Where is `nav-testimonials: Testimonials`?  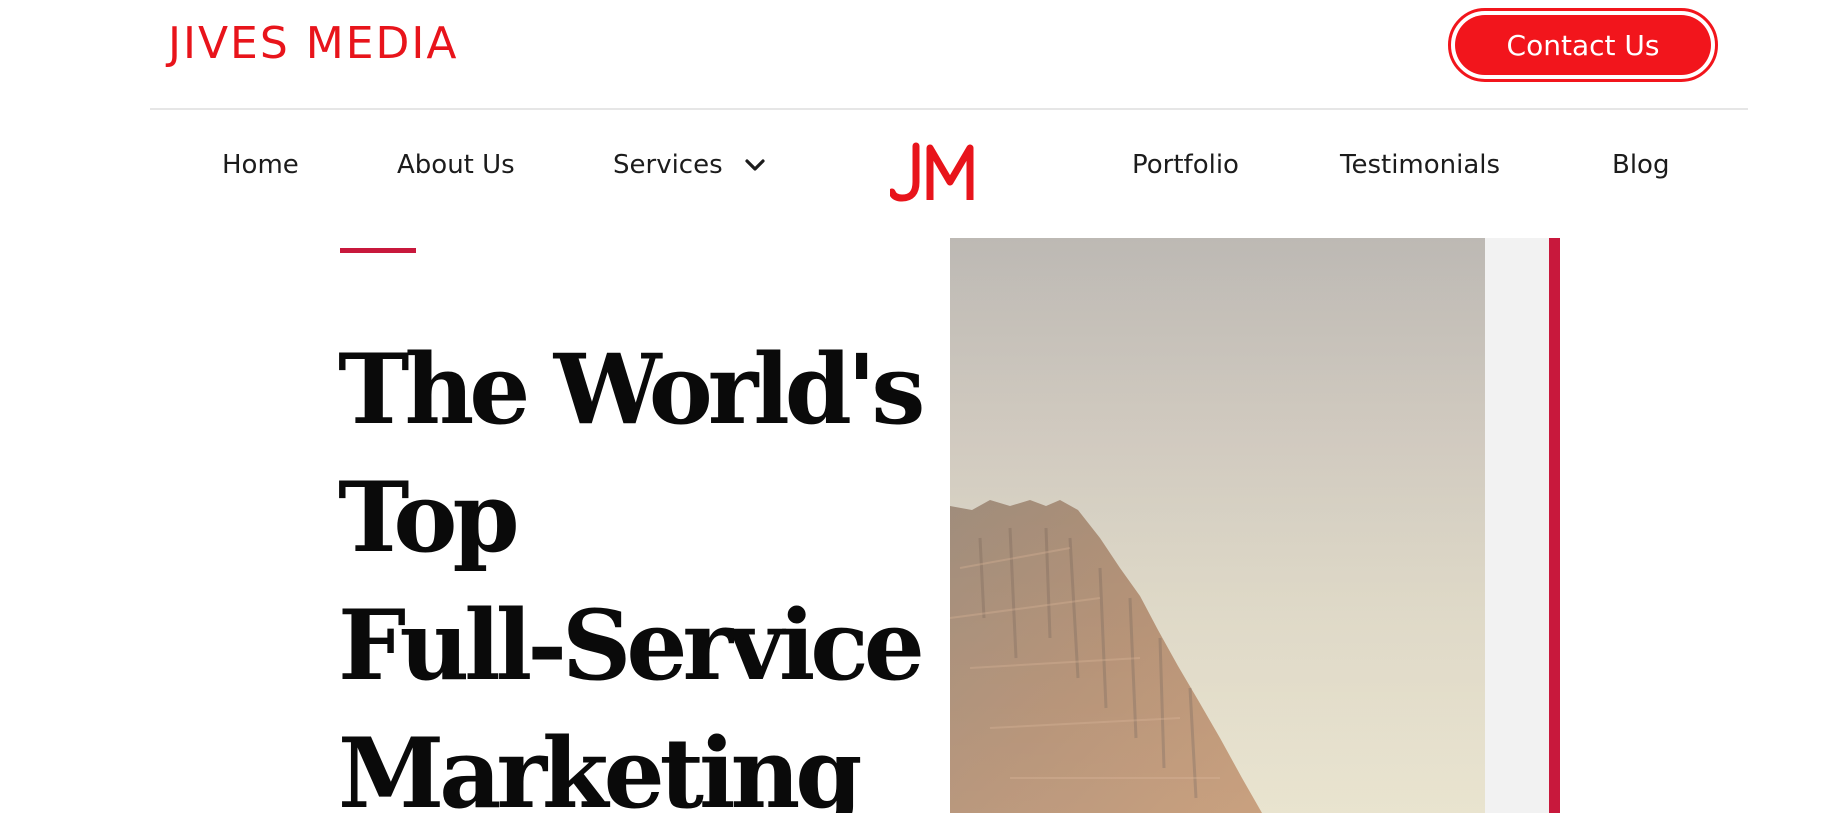 nav-testimonials: Testimonials is located at coordinates (1420, 165).